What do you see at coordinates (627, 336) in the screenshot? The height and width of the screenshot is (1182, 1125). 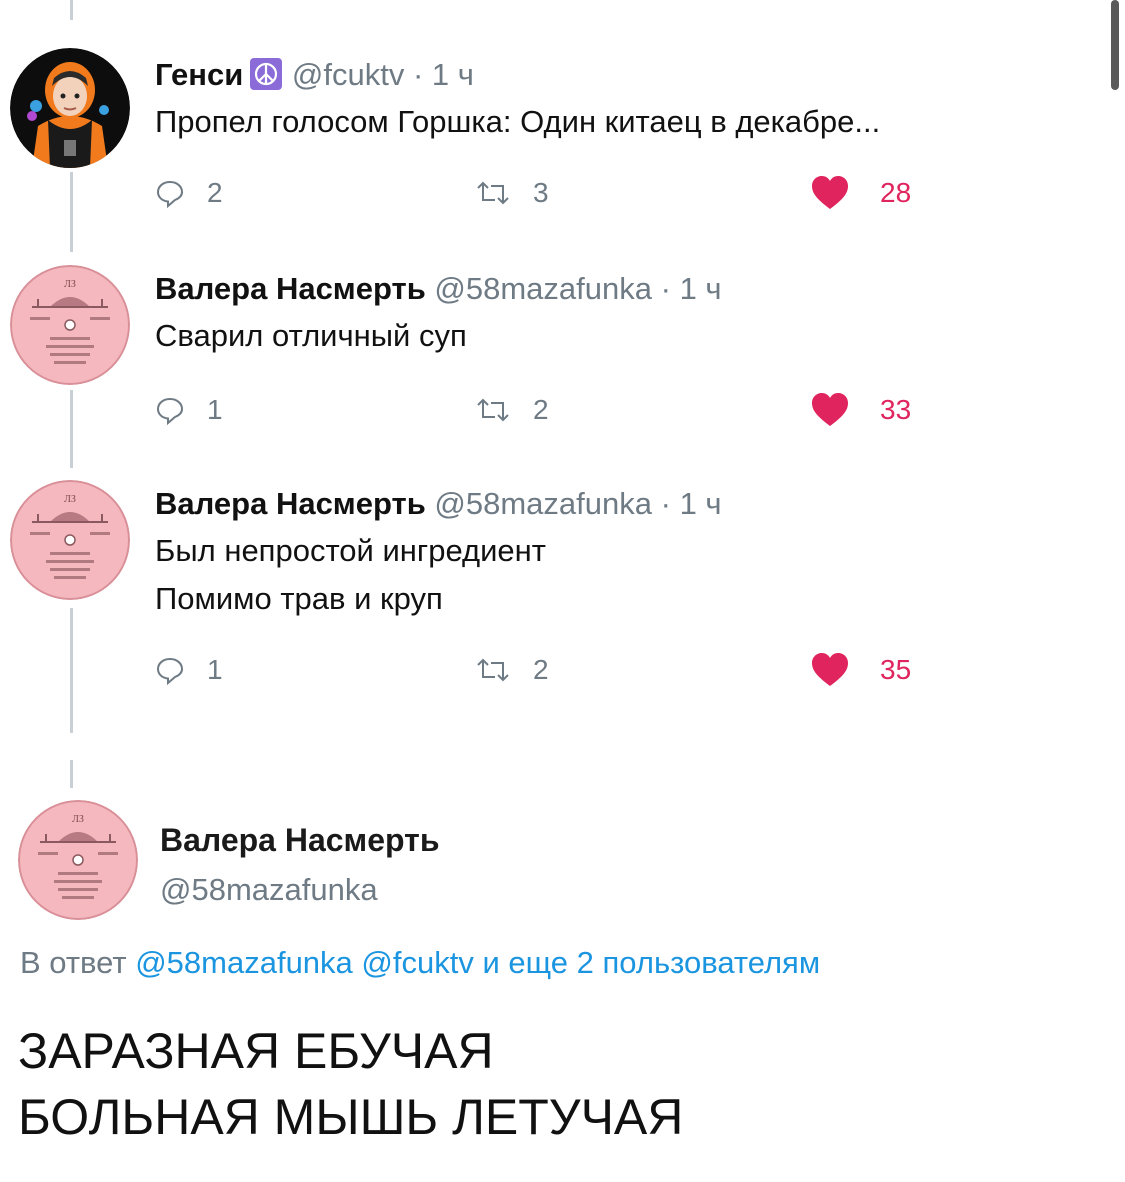 I see `tweet-text: Сварил отличный суп` at bounding box center [627, 336].